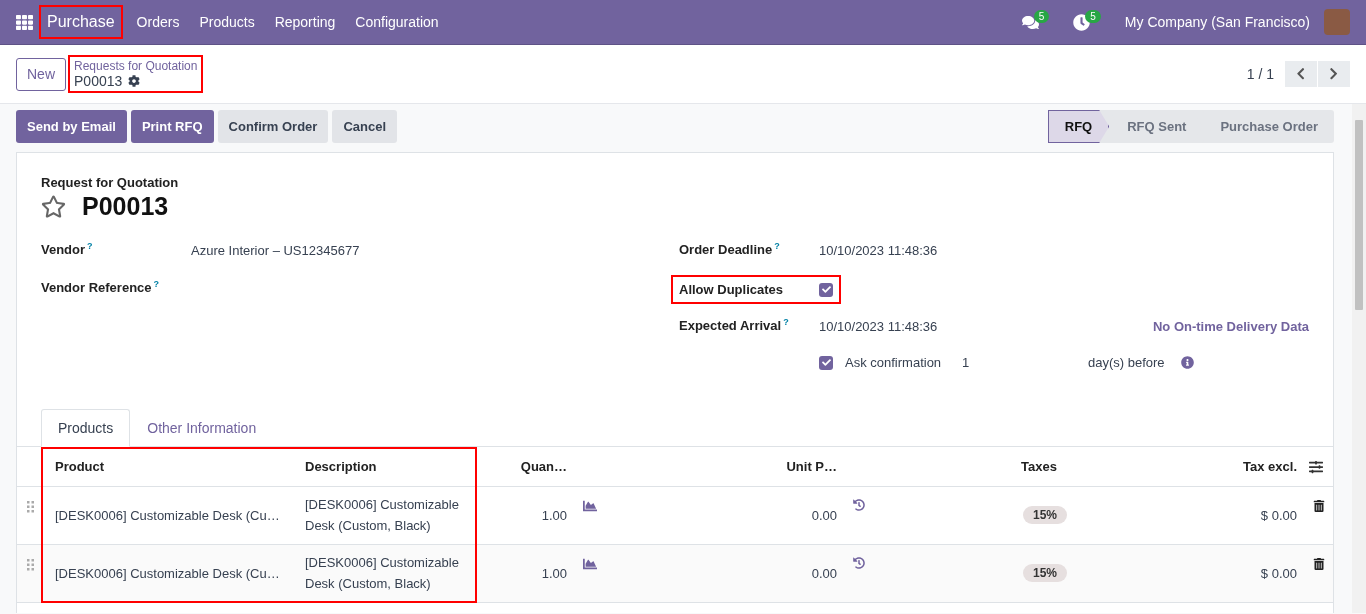  What do you see at coordinates (166, 466) in the screenshot?
I see `column-header: Product` at bounding box center [166, 466].